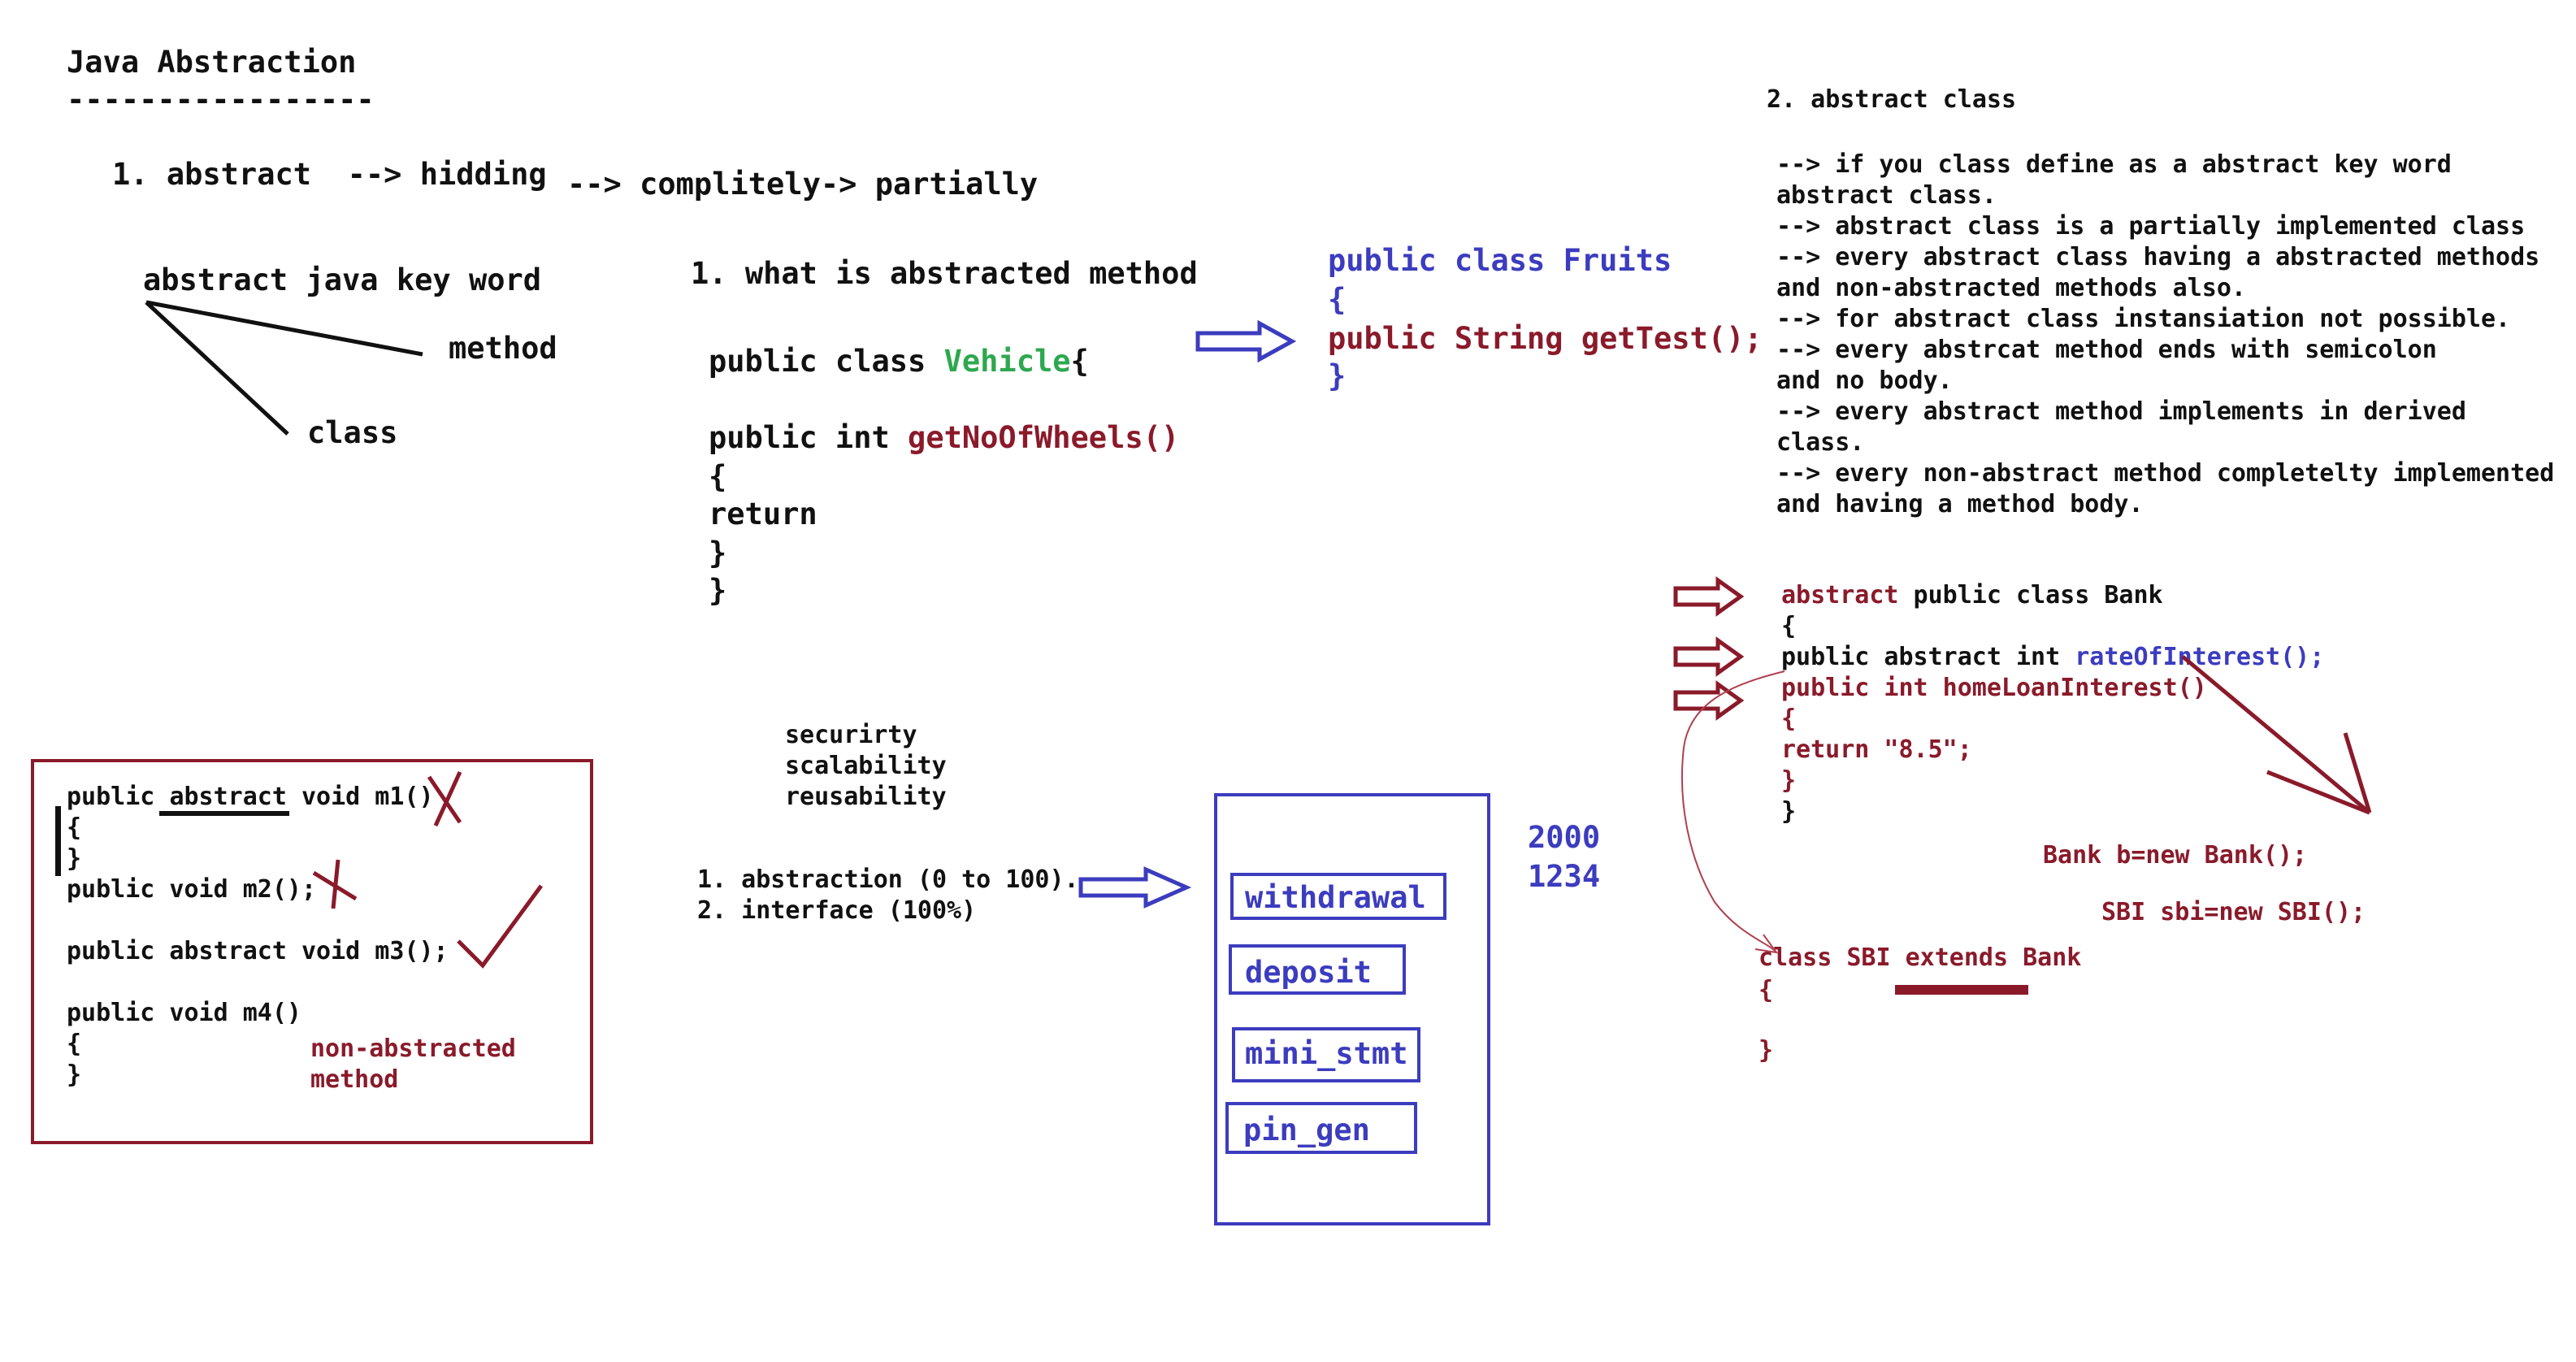  Describe the element at coordinates (335, 884) in the screenshot. I see `cross-icon` at that location.